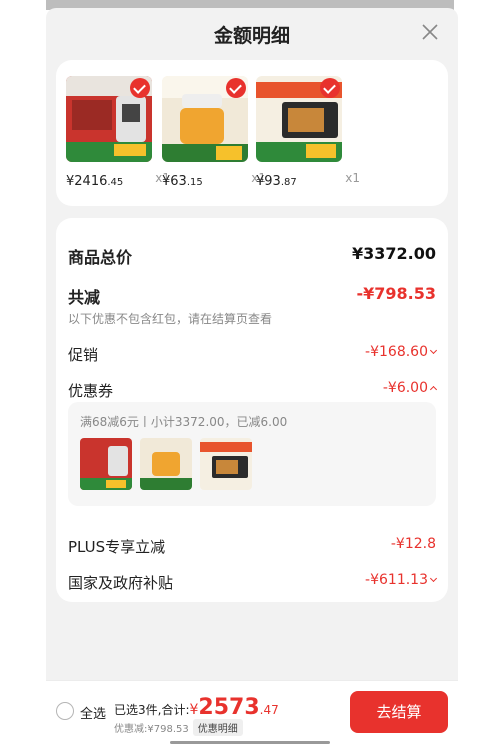 The width and height of the screenshot is (500, 744). I want to click on product-qty: x1, so click(352, 178).